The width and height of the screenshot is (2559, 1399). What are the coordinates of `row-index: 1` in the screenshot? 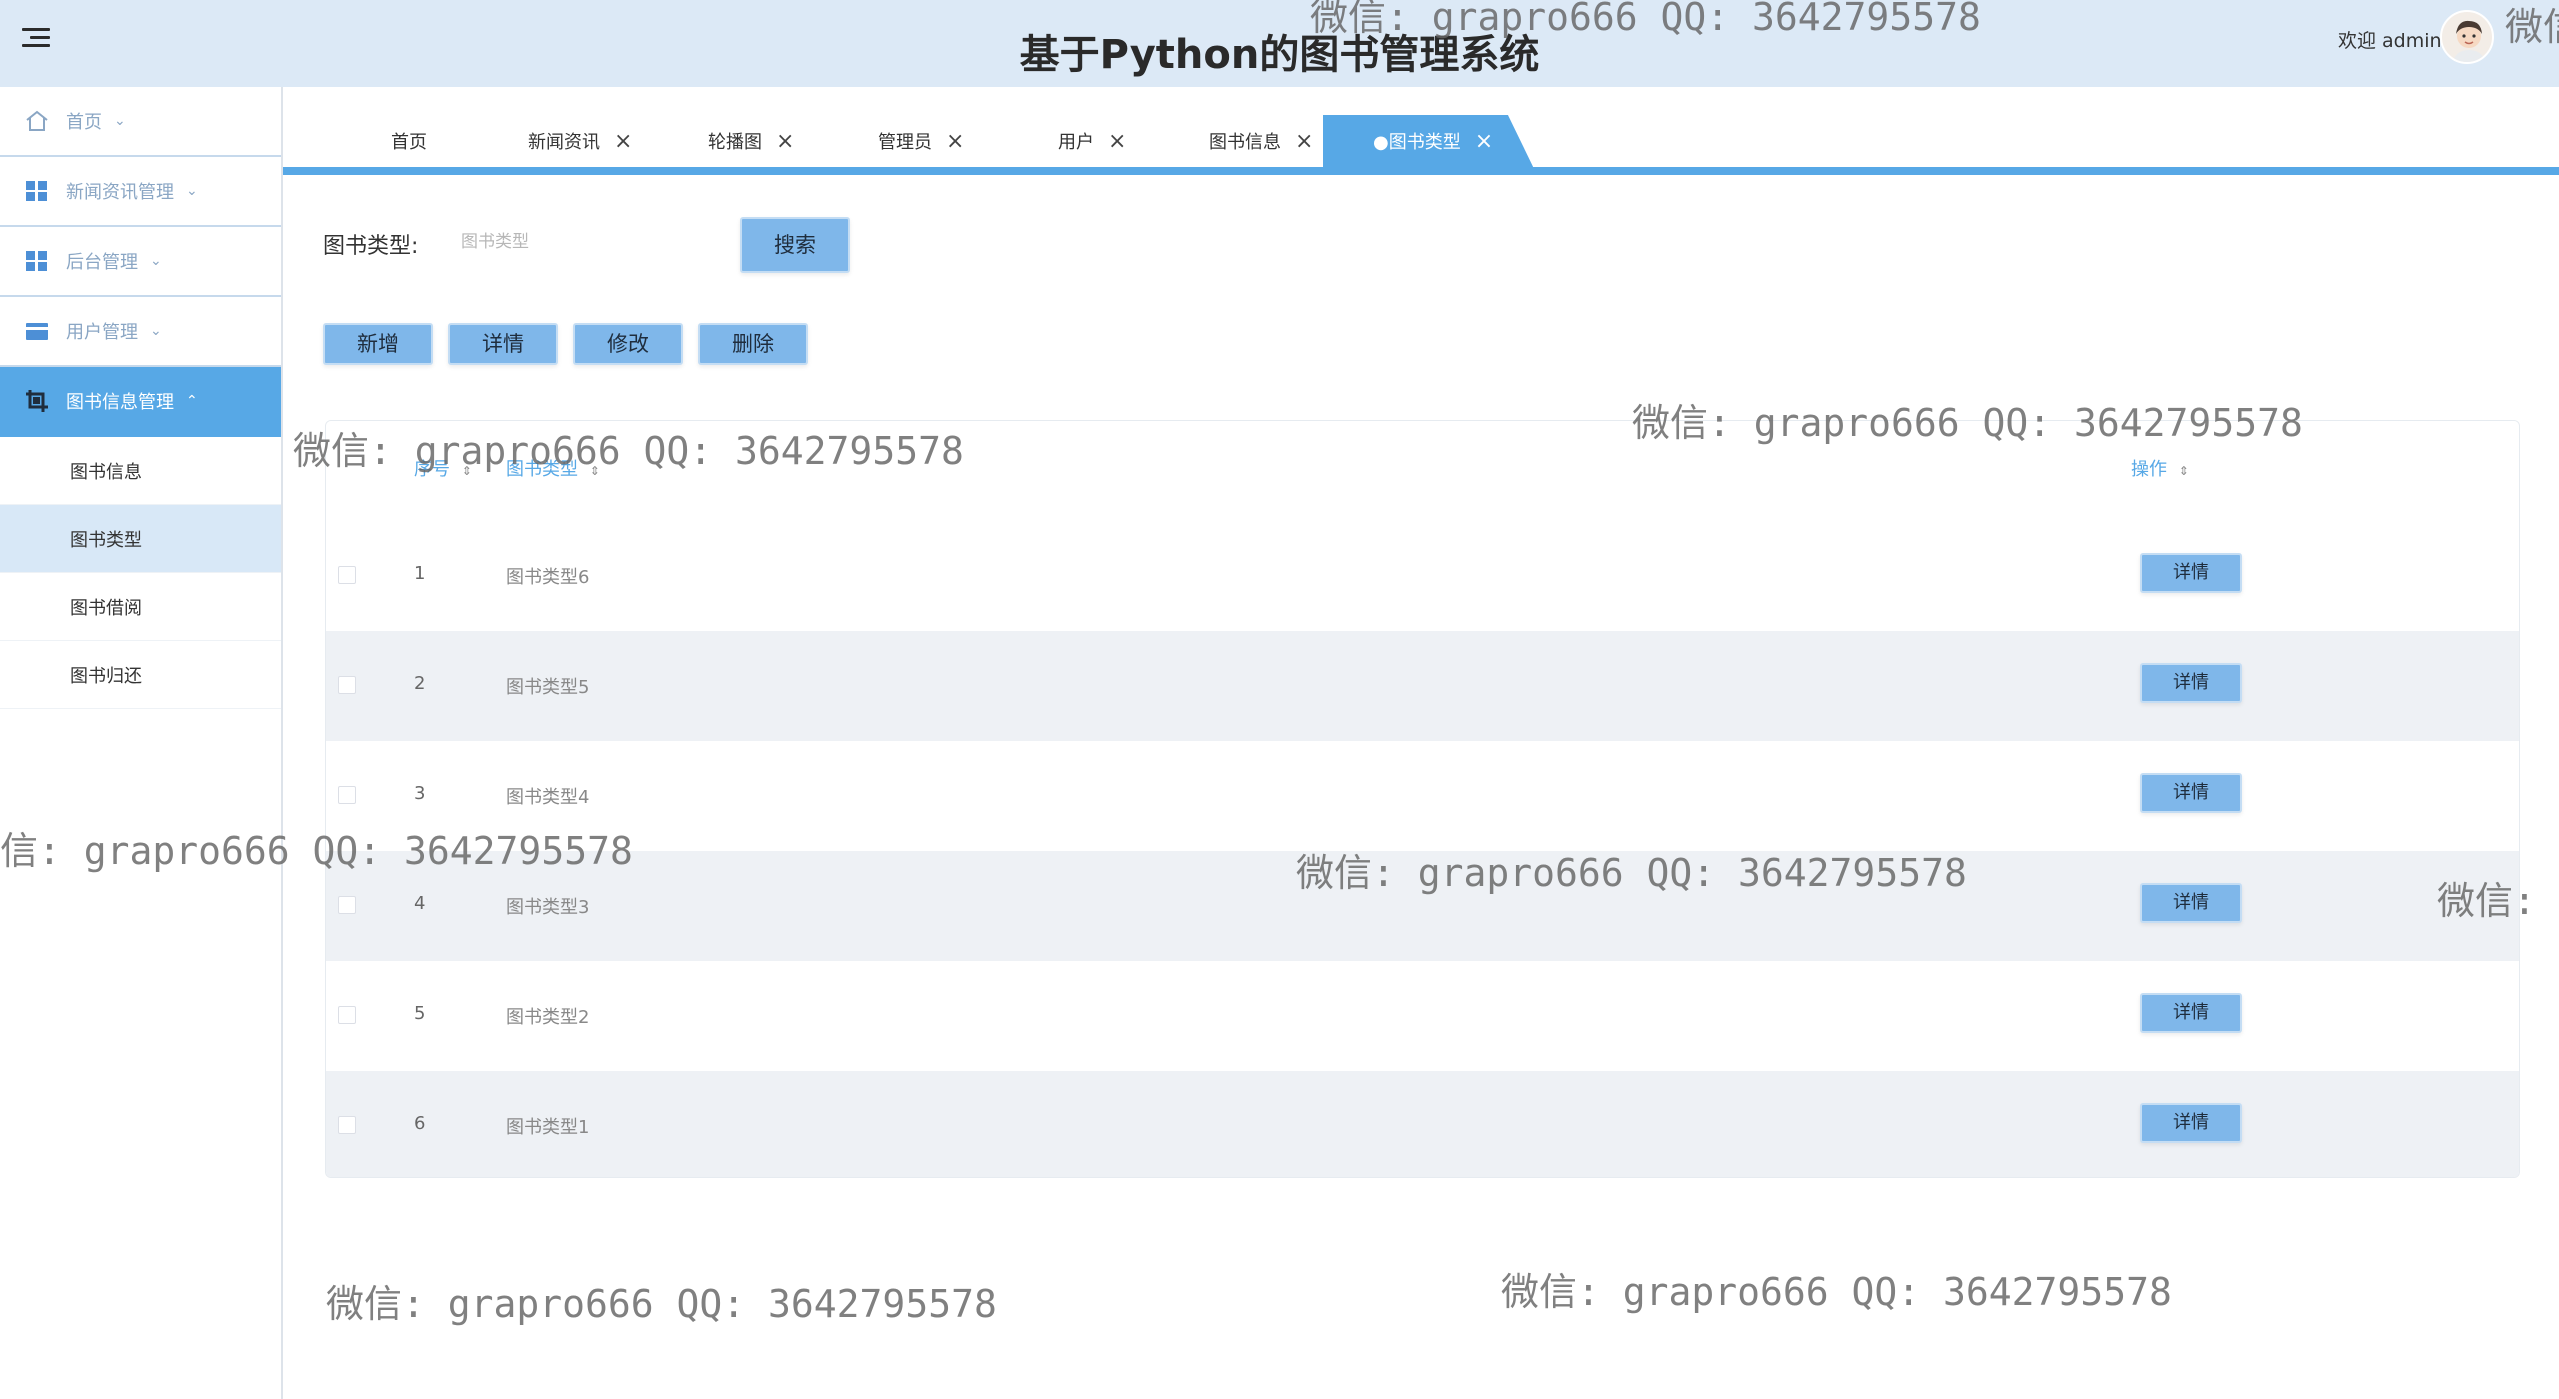 It's located at (420, 573).